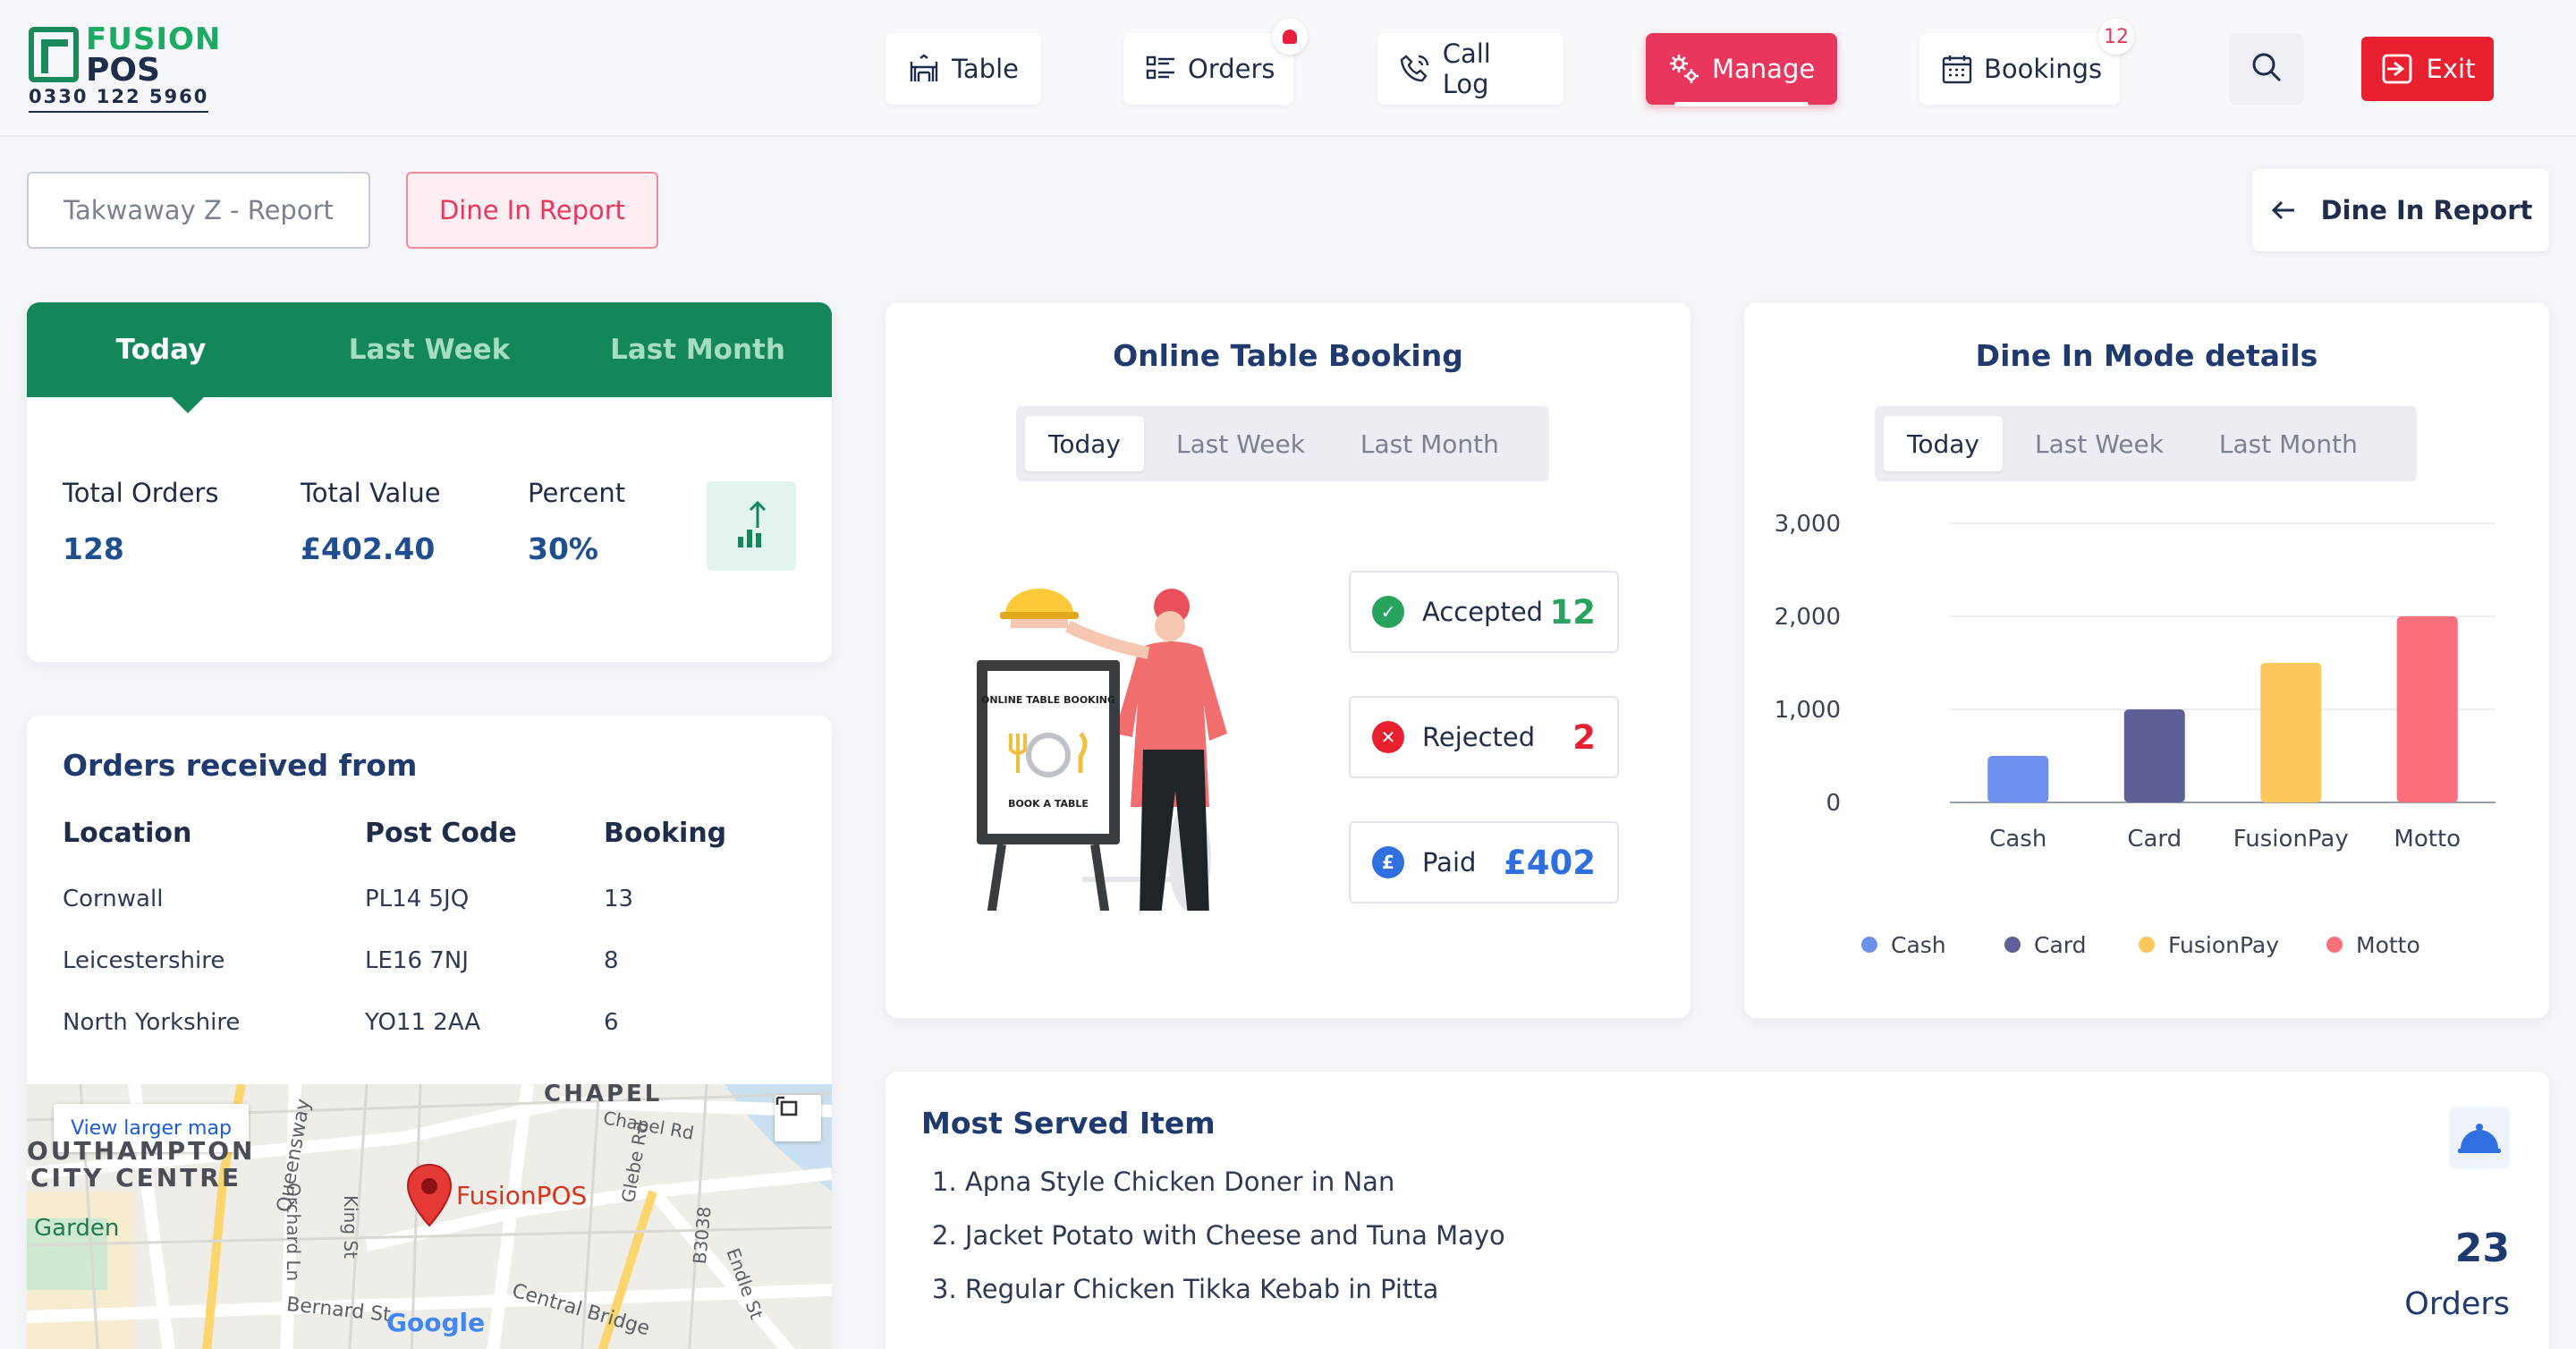 Image resolution: width=2576 pixels, height=1349 pixels. I want to click on paid-label: Paid, so click(1449, 862).